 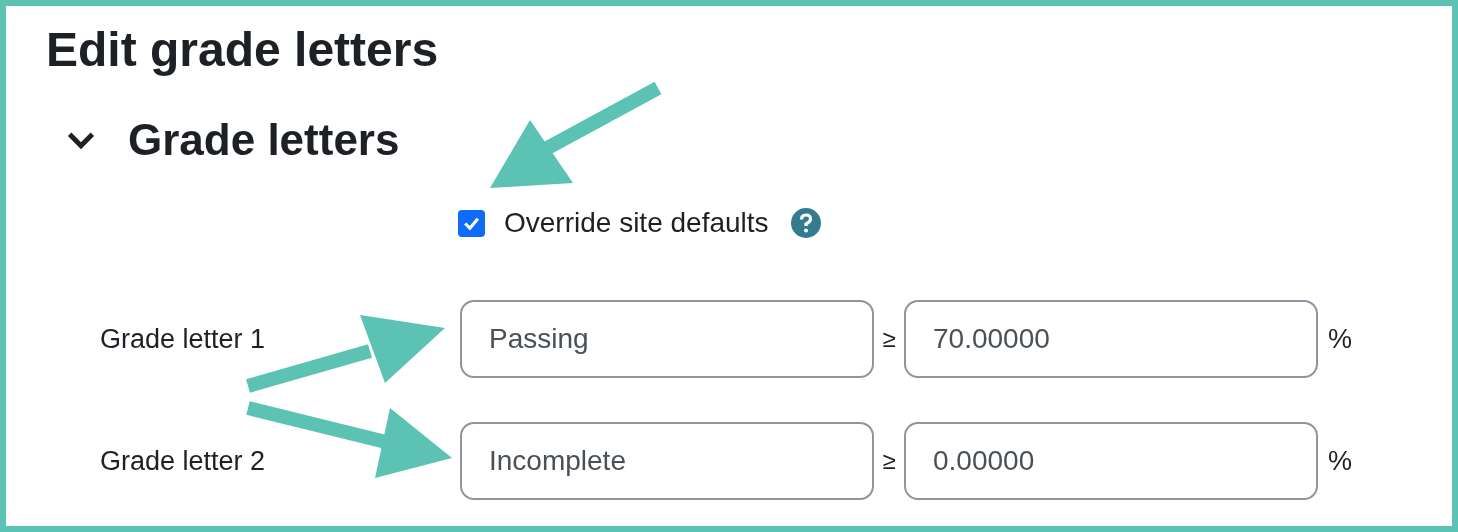 What do you see at coordinates (1111, 461) in the screenshot?
I see `boundary-field: 0.00000` at bounding box center [1111, 461].